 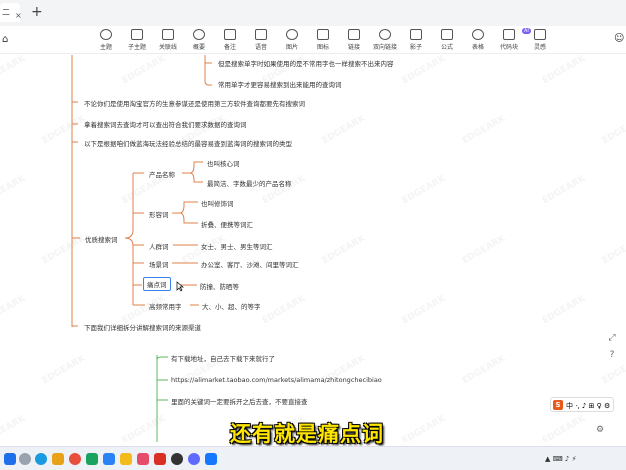 What do you see at coordinates (75, 459) in the screenshot?
I see `chrome-icon` at bounding box center [75, 459].